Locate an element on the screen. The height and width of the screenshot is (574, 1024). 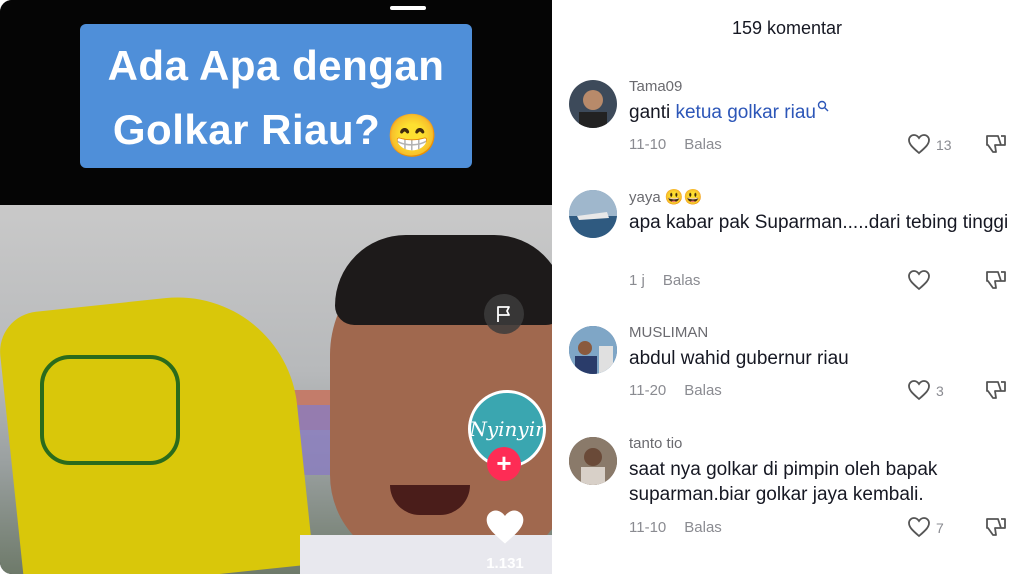
video-title-line2: Golkar Riau? 😁 is located at coordinates (276, 133).